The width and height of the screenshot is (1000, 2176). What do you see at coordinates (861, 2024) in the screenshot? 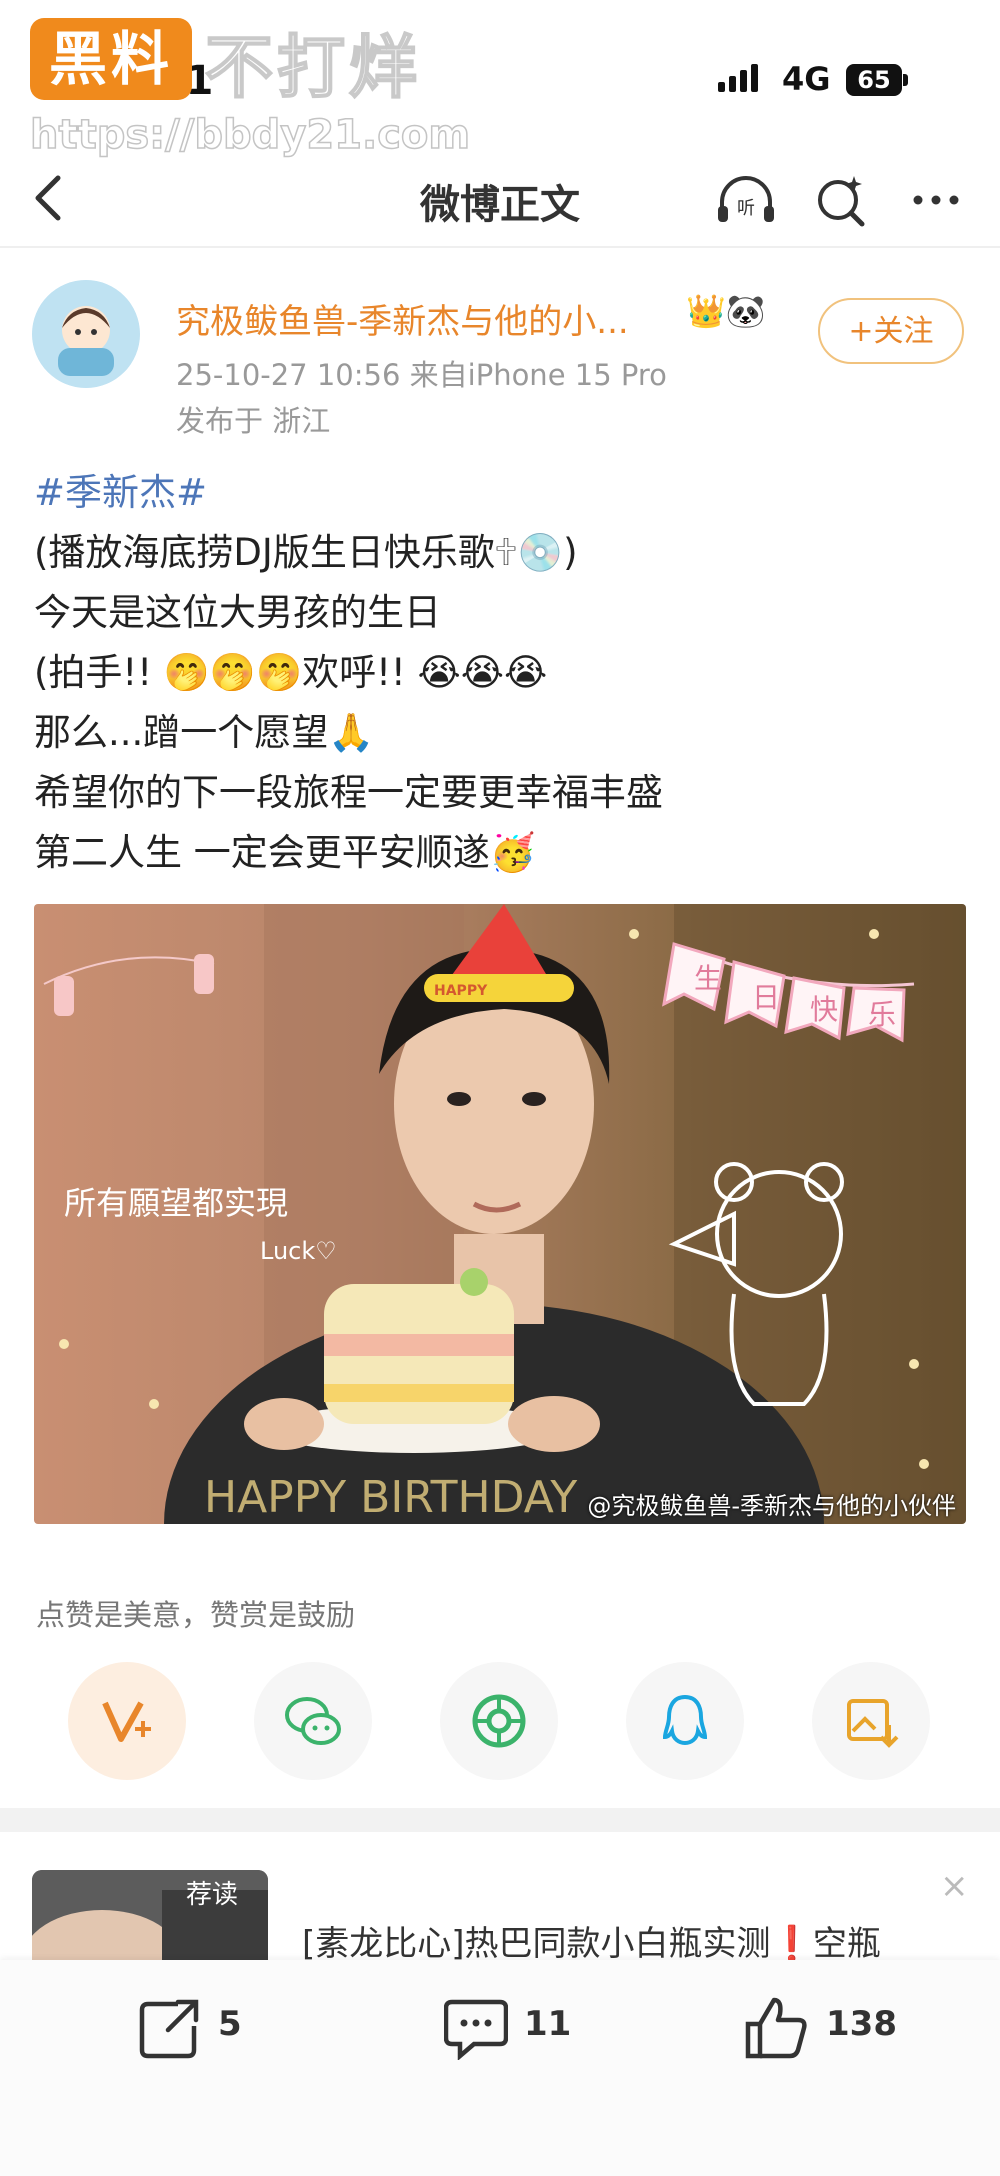
I see `like-count: 138` at bounding box center [861, 2024].